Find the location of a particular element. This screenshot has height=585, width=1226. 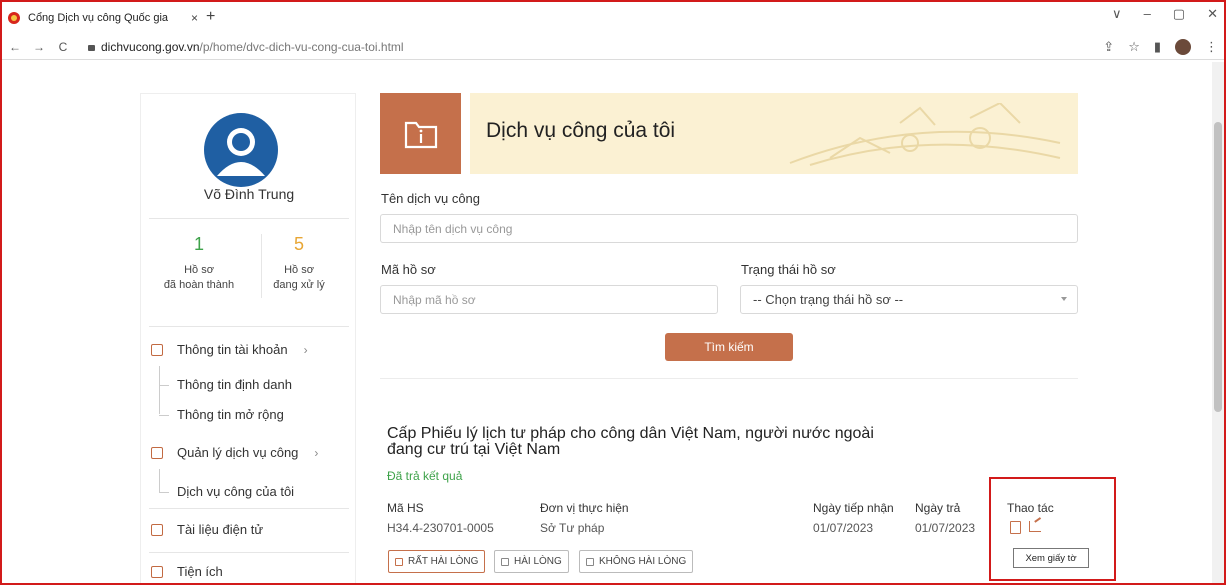

stat-processing: 5 Hồ sơ đang xử lý is located at coordinates (299, 263).